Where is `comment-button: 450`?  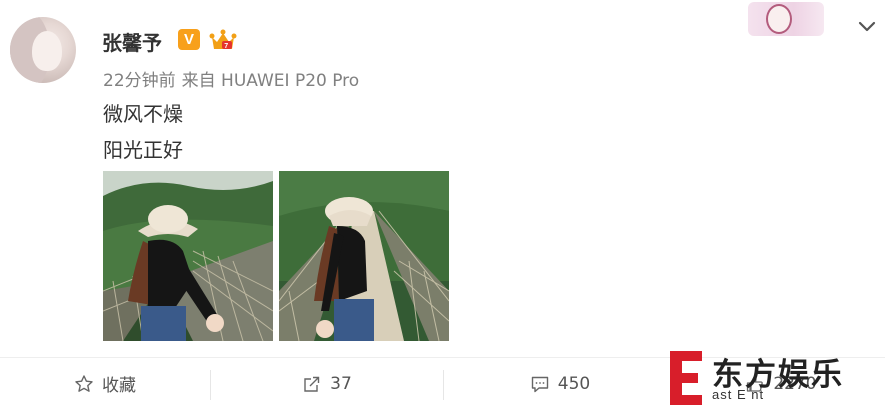 comment-button: 450 is located at coordinates (560, 383).